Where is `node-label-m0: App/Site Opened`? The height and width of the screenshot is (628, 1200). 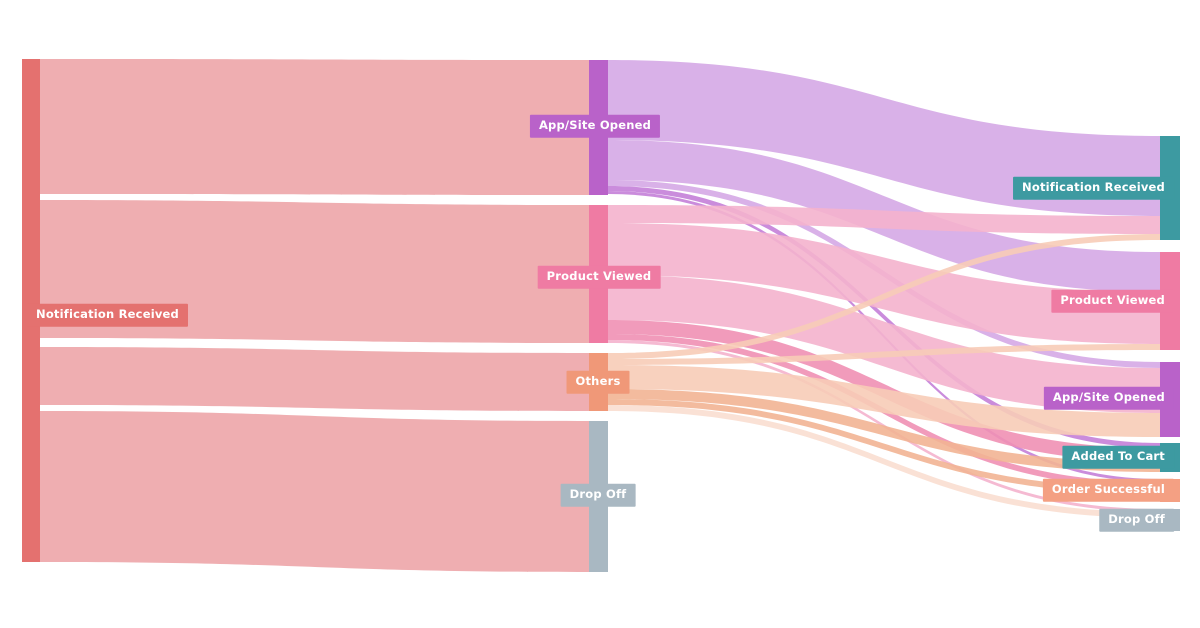 node-label-m0: App/Site Opened is located at coordinates (595, 126).